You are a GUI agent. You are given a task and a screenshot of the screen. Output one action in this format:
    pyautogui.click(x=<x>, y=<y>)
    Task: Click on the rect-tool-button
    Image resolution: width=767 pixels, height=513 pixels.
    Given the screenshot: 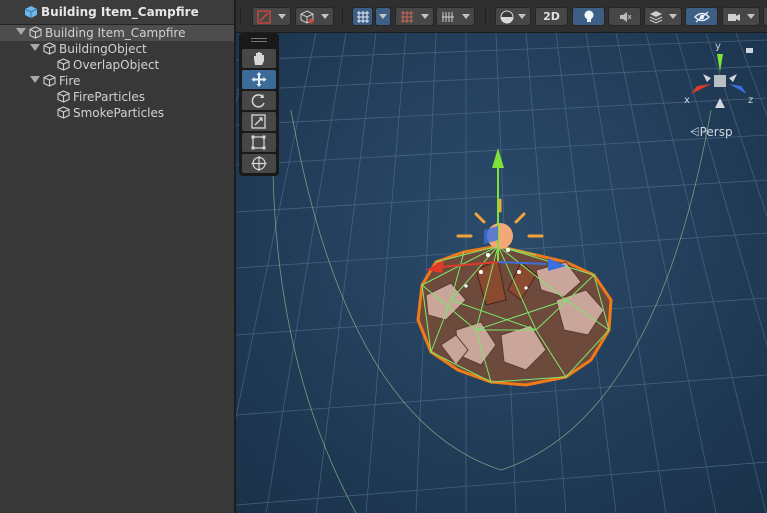 What is the action you would take?
    pyautogui.click(x=259, y=142)
    